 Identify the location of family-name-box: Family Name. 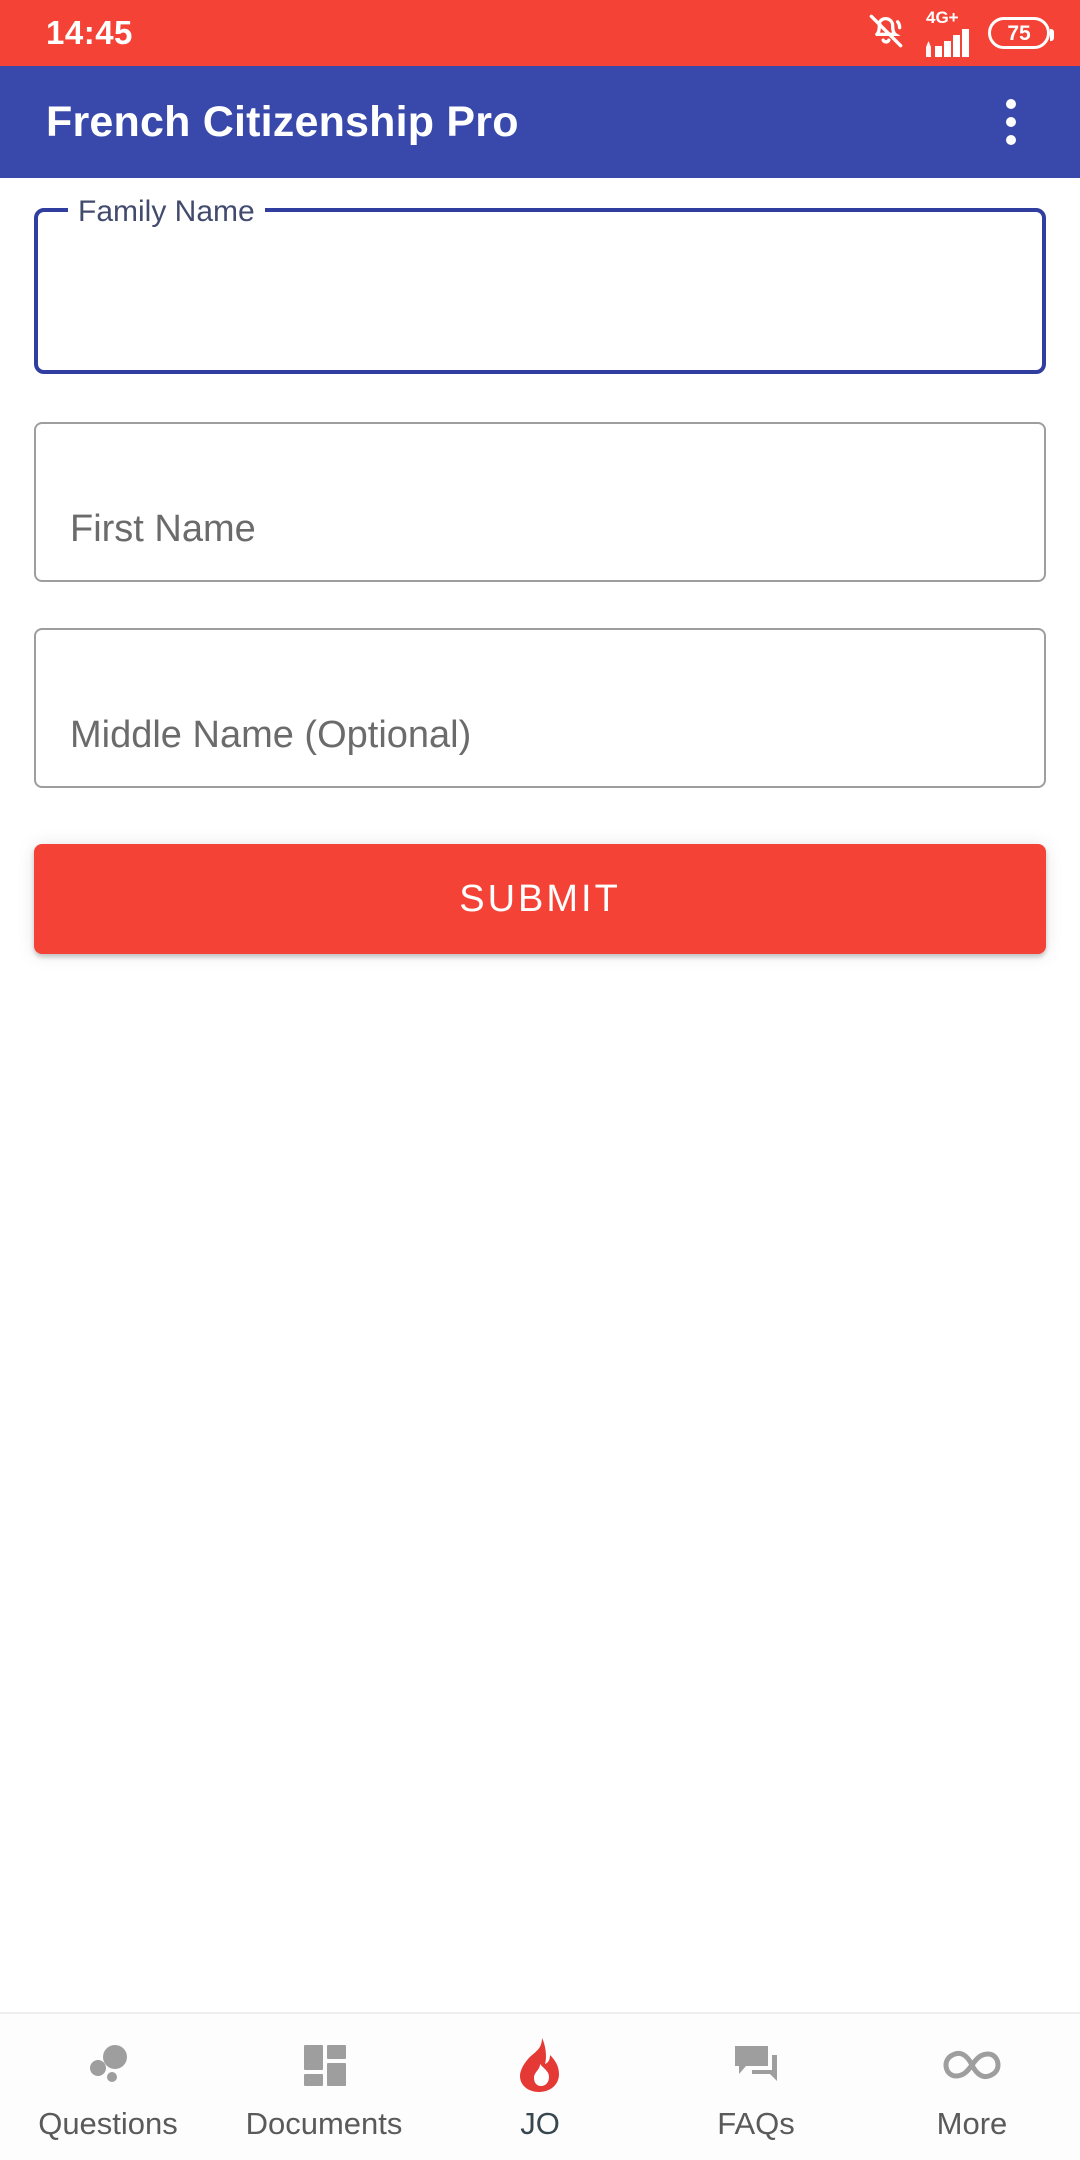
(540, 283).